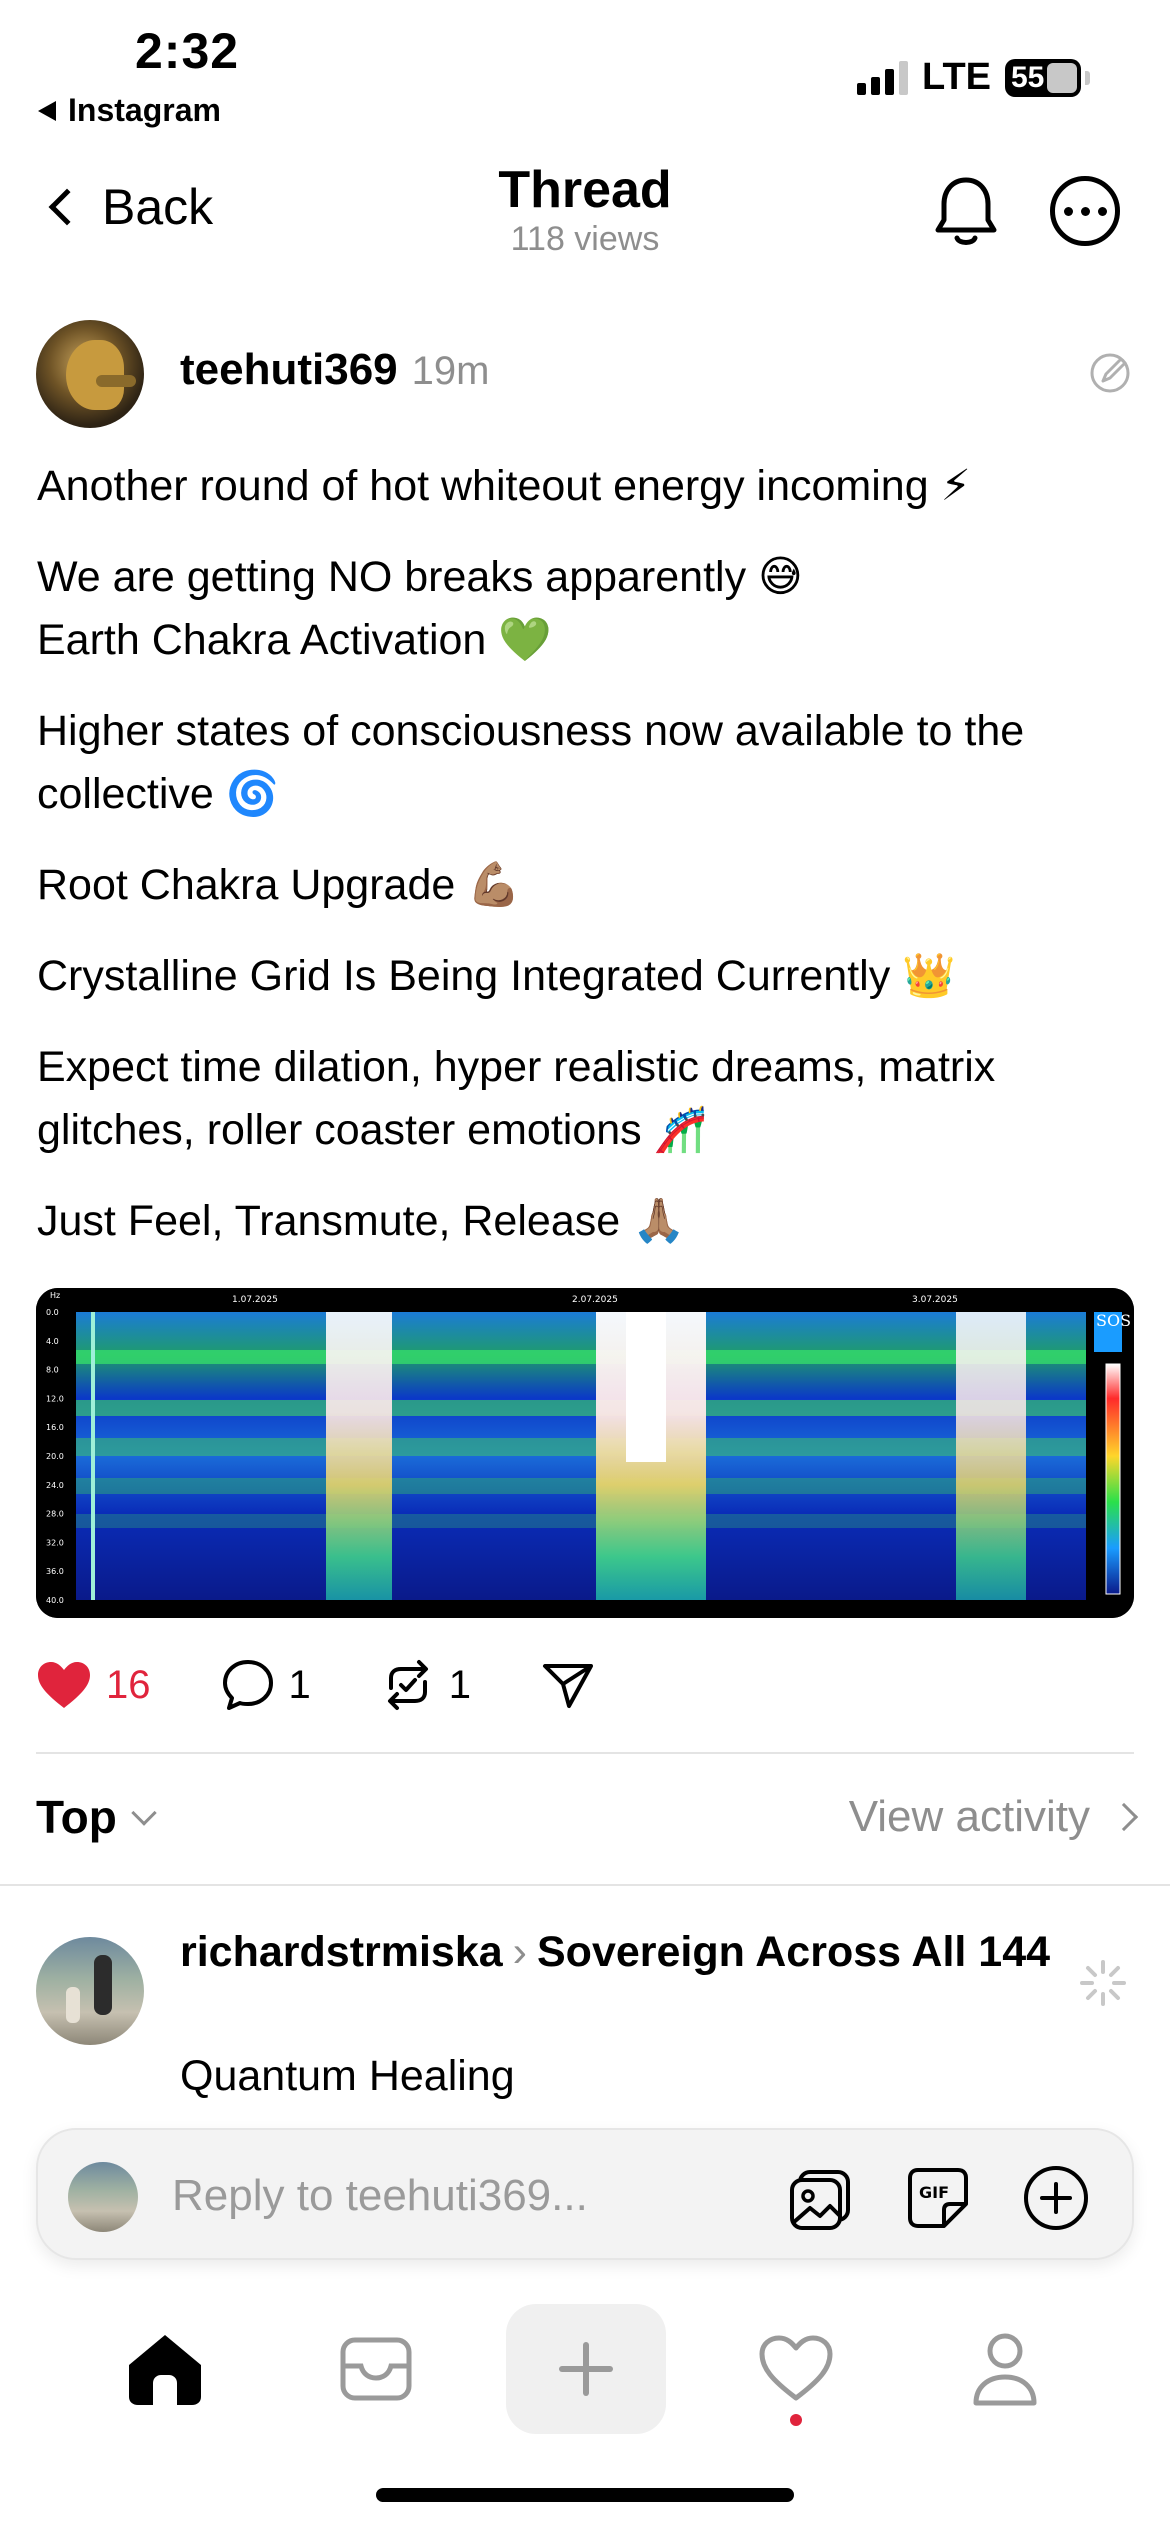 This screenshot has height=2532, width=1170. Describe the element at coordinates (361, 1221) in the screenshot. I see `post-paragraph: Just Feel, Transmute, Release 🙏🏽` at that location.